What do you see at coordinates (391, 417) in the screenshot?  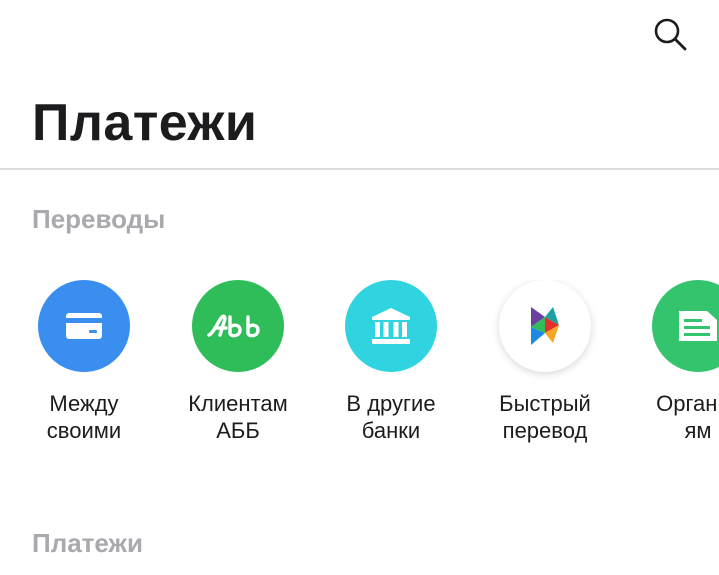 I see `transfer-label: В другие банки` at bounding box center [391, 417].